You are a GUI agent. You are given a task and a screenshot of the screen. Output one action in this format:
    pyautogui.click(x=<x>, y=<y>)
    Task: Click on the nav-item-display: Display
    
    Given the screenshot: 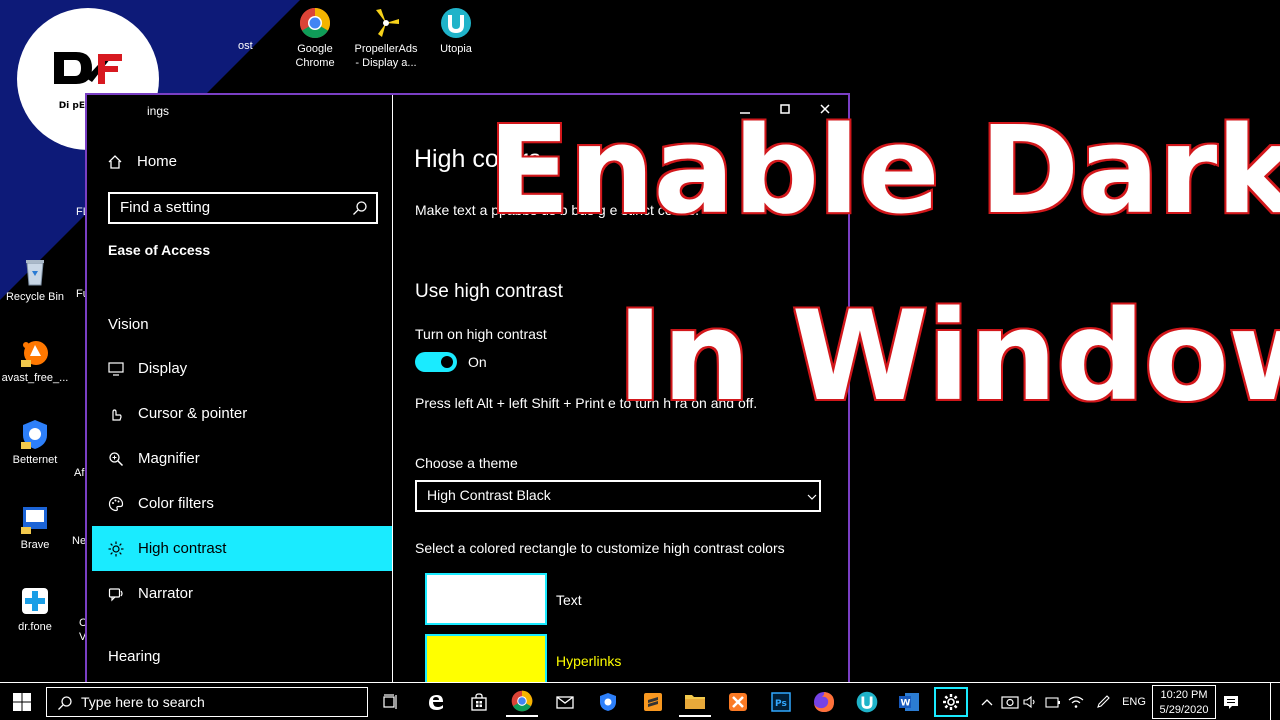 What is the action you would take?
    pyautogui.click(x=242, y=368)
    